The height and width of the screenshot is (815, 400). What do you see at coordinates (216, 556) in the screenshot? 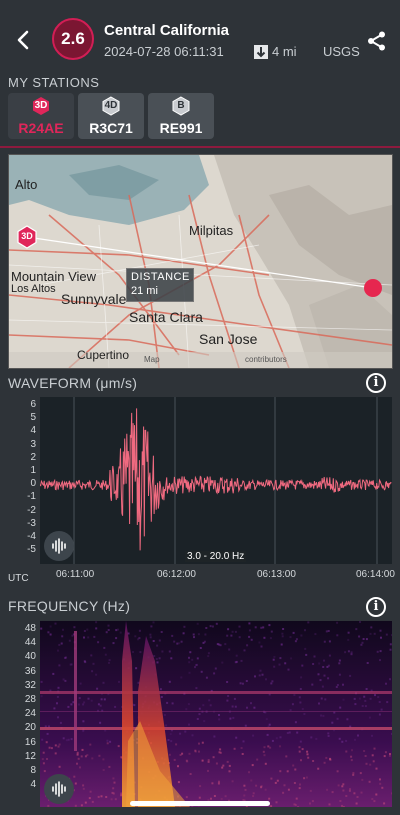
I see `filter-label: 3.0 - 20.0 Hz` at bounding box center [216, 556].